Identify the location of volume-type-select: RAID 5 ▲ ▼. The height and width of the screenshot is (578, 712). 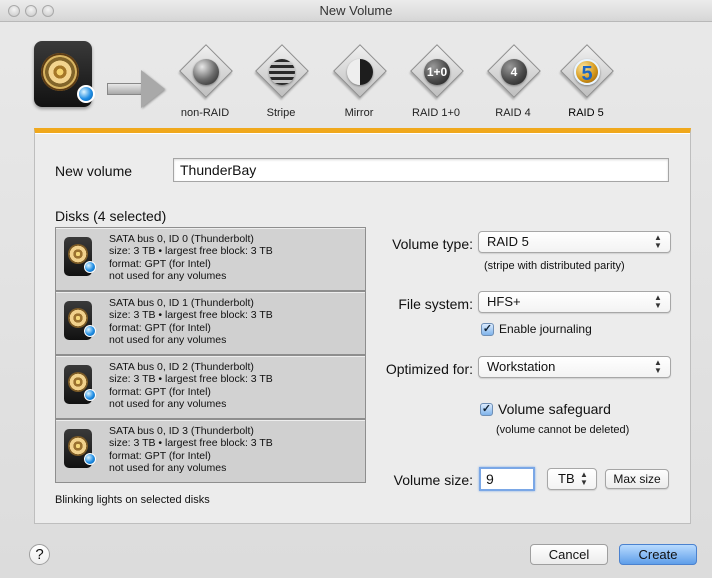
(574, 242).